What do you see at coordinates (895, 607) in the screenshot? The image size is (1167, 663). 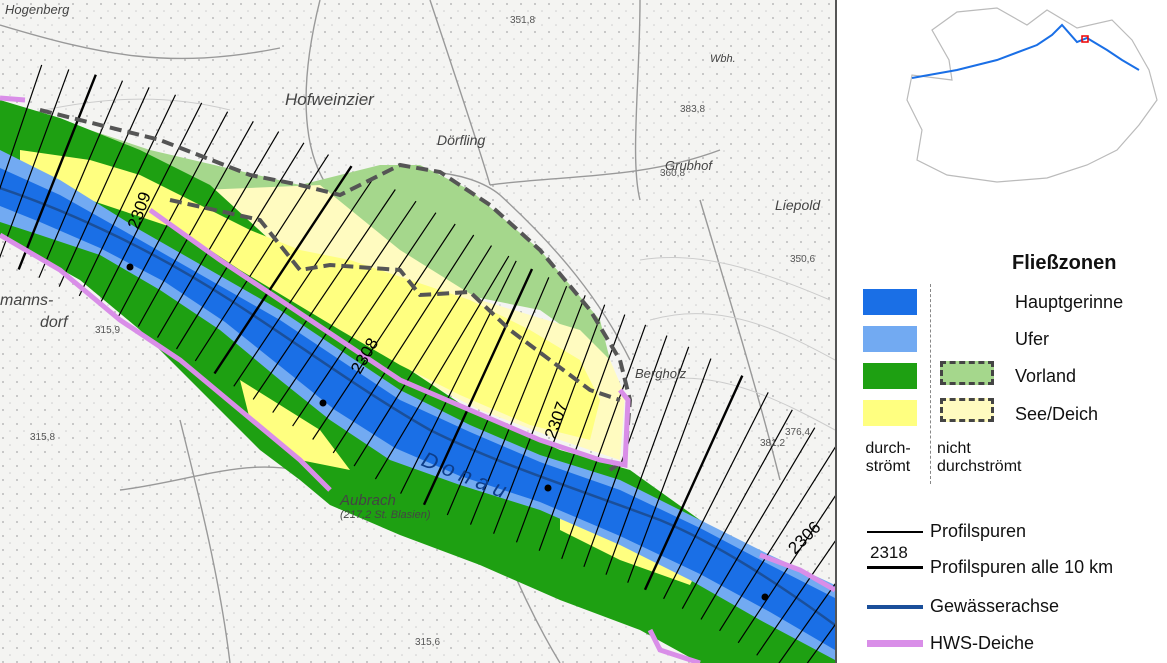 I see `legend-line-axis` at bounding box center [895, 607].